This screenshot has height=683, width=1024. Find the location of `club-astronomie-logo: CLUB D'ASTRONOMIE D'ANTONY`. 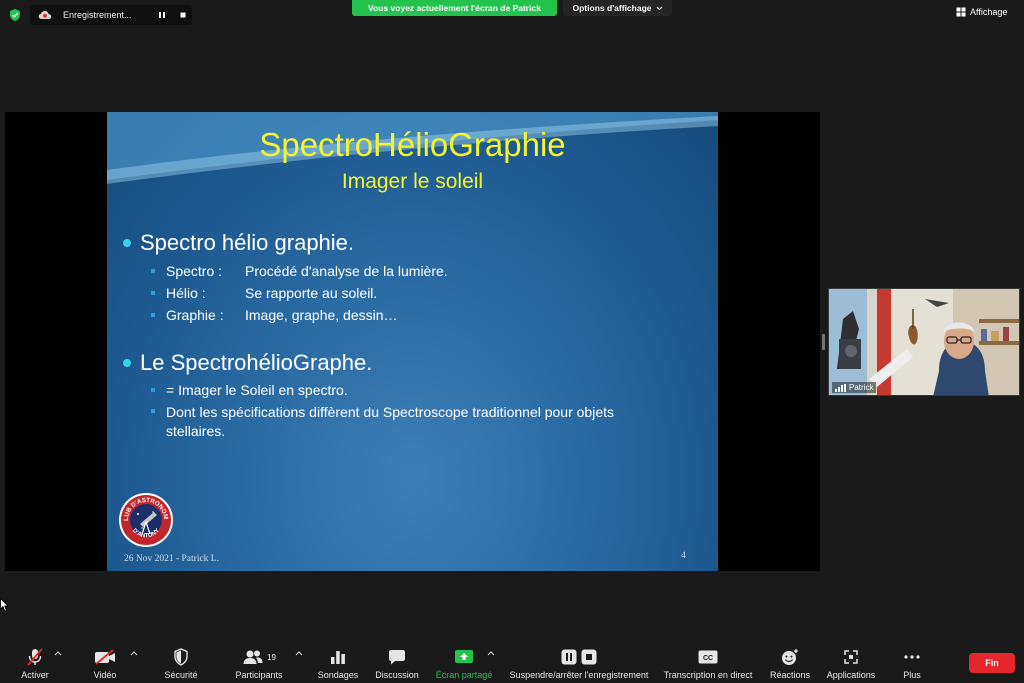

club-astronomie-logo: CLUB D'ASTRONOMIE D'ANTONY is located at coordinates (145, 519).